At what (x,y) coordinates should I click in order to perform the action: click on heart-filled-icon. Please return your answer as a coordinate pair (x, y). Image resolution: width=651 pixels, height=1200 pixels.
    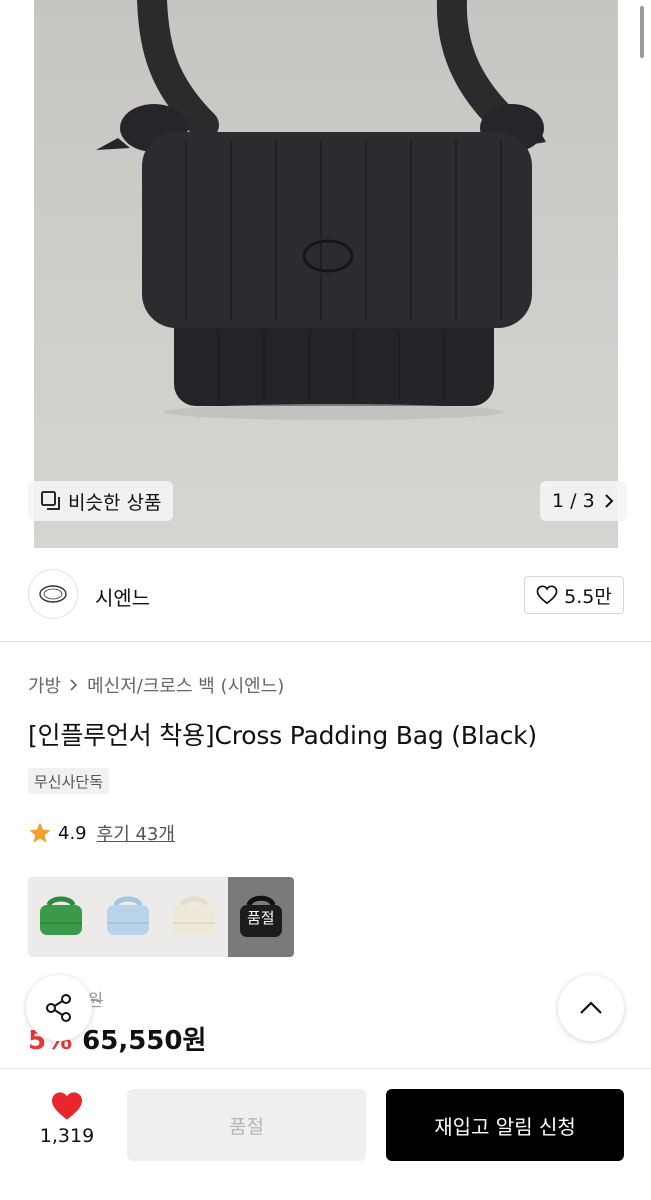
    Looking at the image, I should click on (67, 1106).